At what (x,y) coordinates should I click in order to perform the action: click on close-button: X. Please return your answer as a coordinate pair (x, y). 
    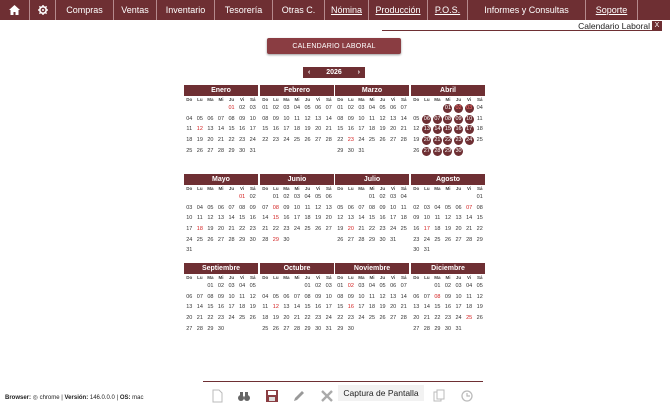
    Looking at the image, I should click on (657, 25).